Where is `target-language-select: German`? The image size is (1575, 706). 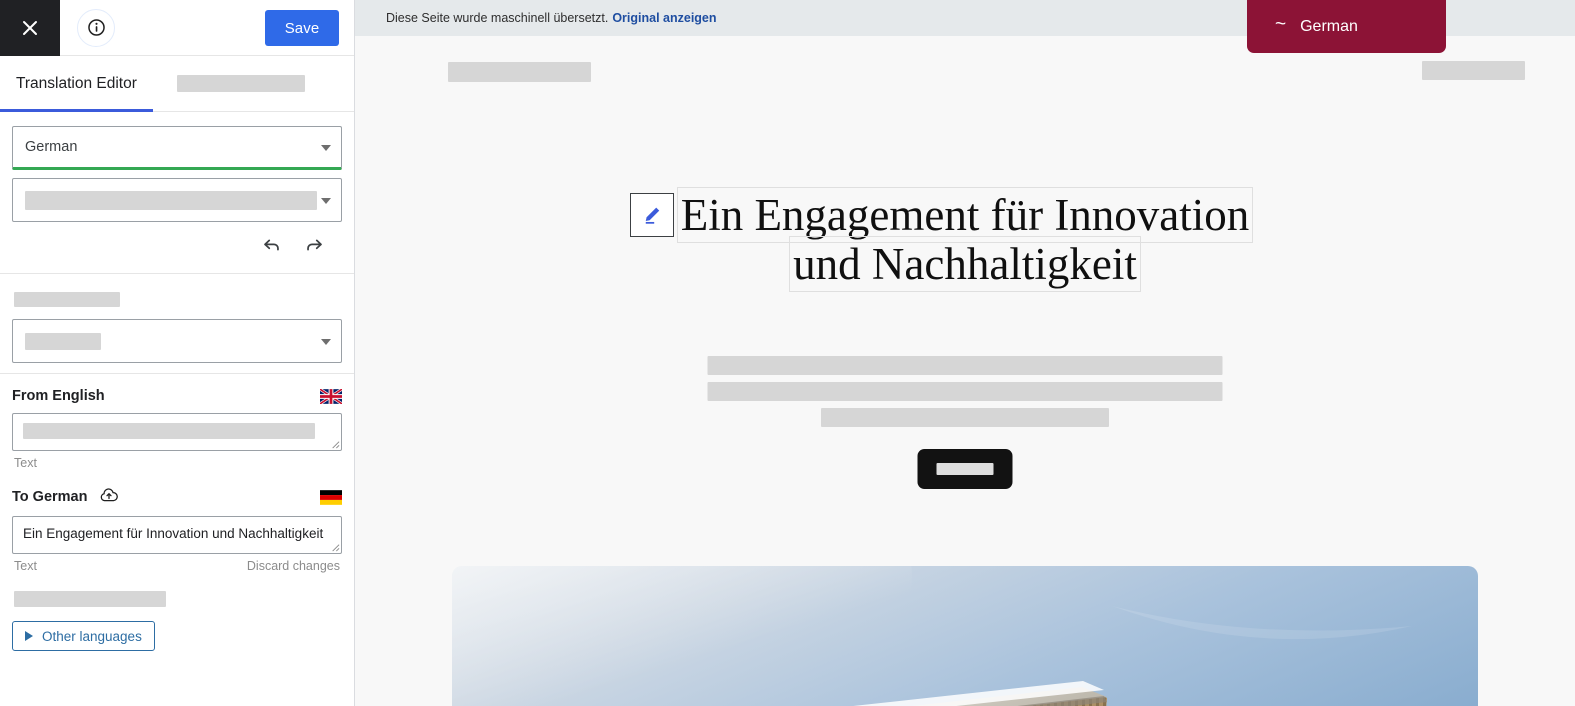 target-language-select: German is located at coordinates (177, 148).